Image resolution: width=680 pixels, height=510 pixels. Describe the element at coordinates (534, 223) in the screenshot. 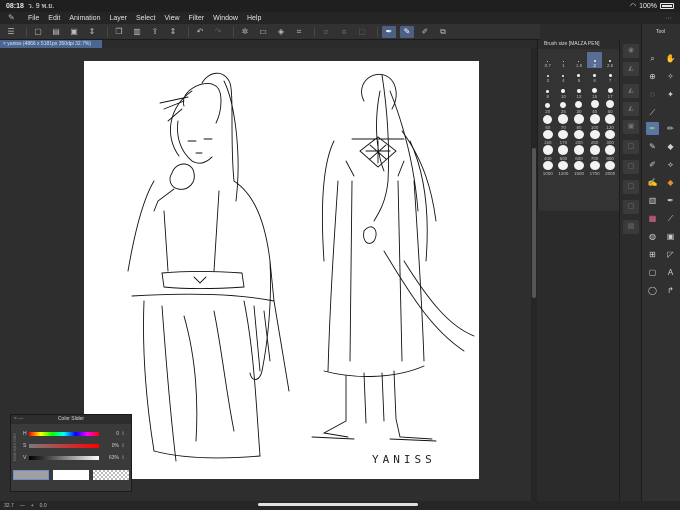

I see `scrollbar-thumb` at that location.